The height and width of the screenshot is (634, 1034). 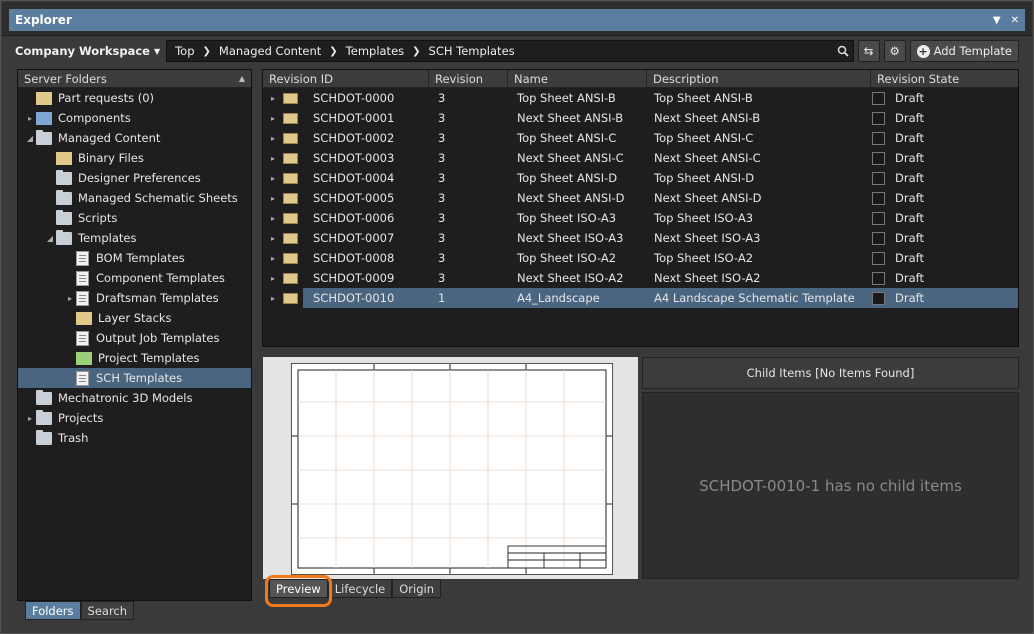 I want to click on tree-item: Scripts, so click(x=134, y=218).